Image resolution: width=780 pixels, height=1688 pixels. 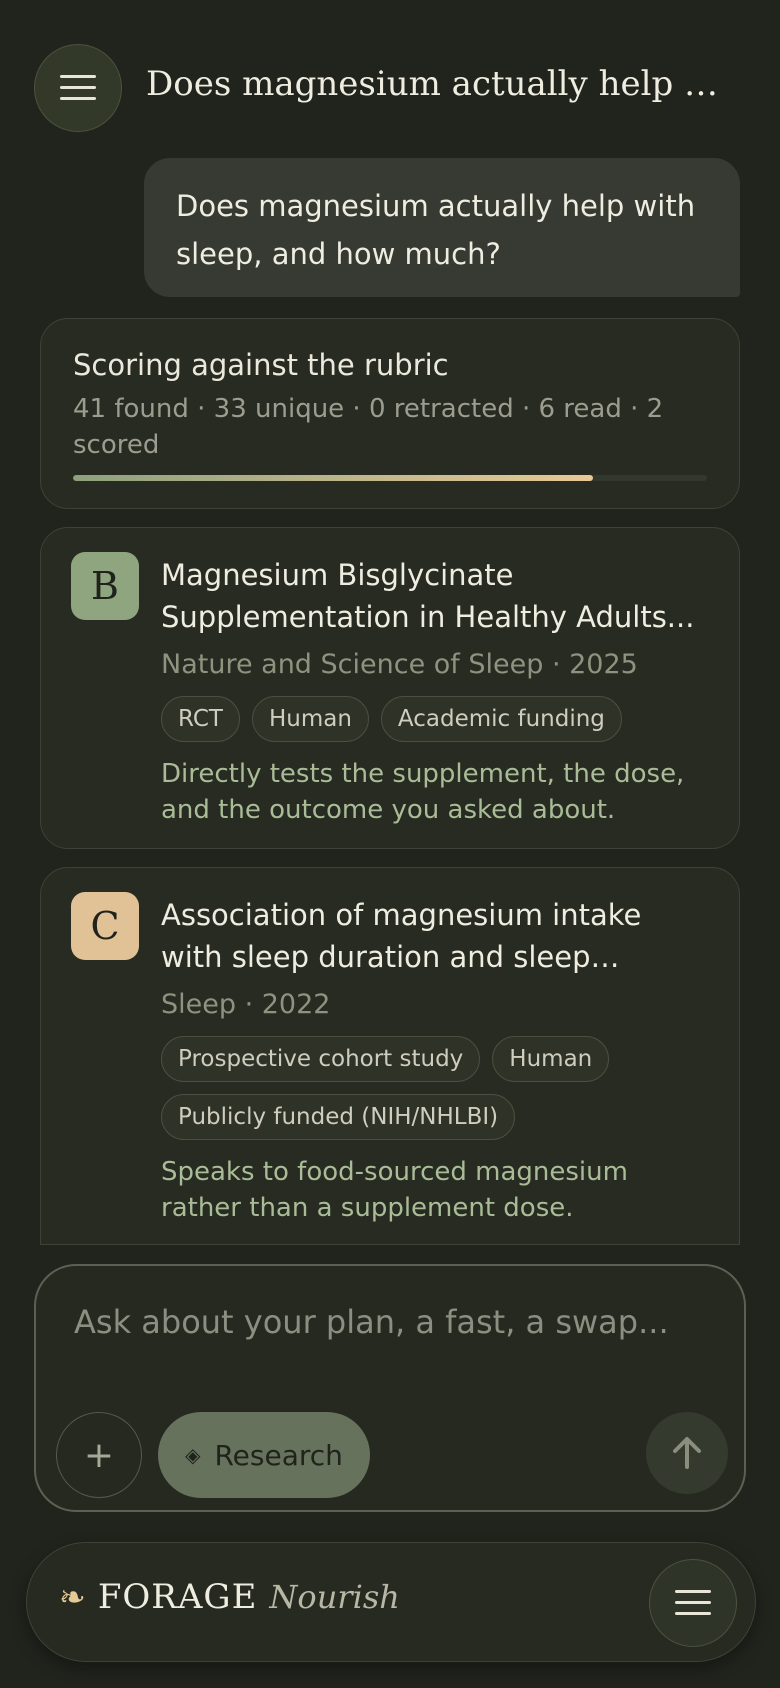 I want to click on bottom-bar: ❧ FORAGE Nourish, so click(x=391, y=1602).